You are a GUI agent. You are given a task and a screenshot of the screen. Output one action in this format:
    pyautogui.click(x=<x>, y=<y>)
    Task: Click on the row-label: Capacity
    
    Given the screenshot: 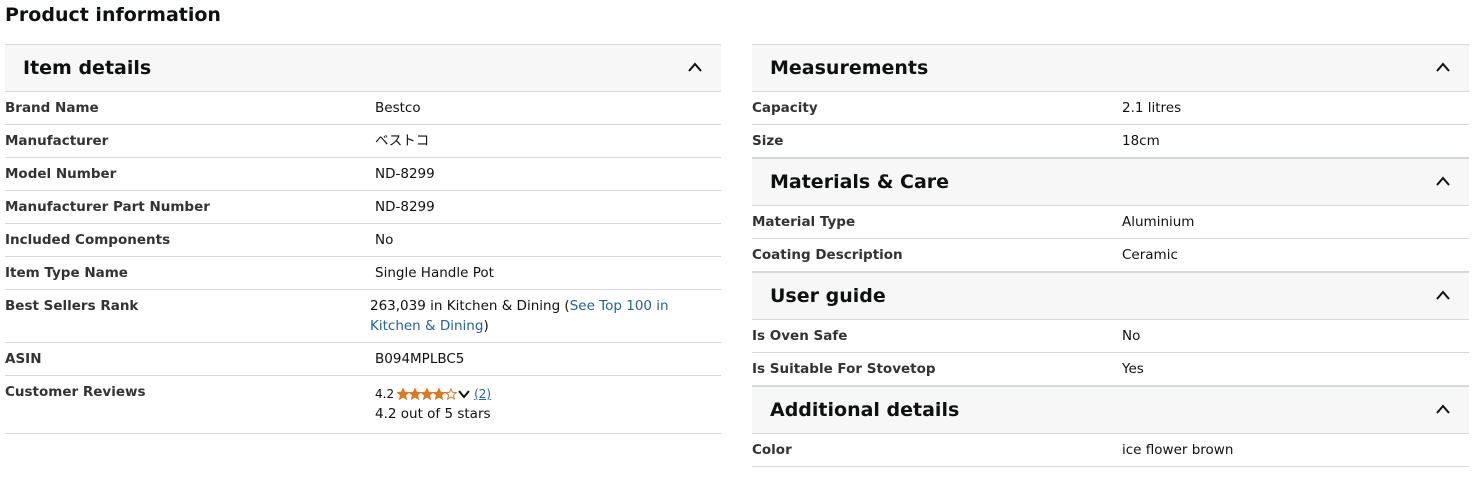 What is the action you would take?
    pyautogui.click(x=785, y=108)
    